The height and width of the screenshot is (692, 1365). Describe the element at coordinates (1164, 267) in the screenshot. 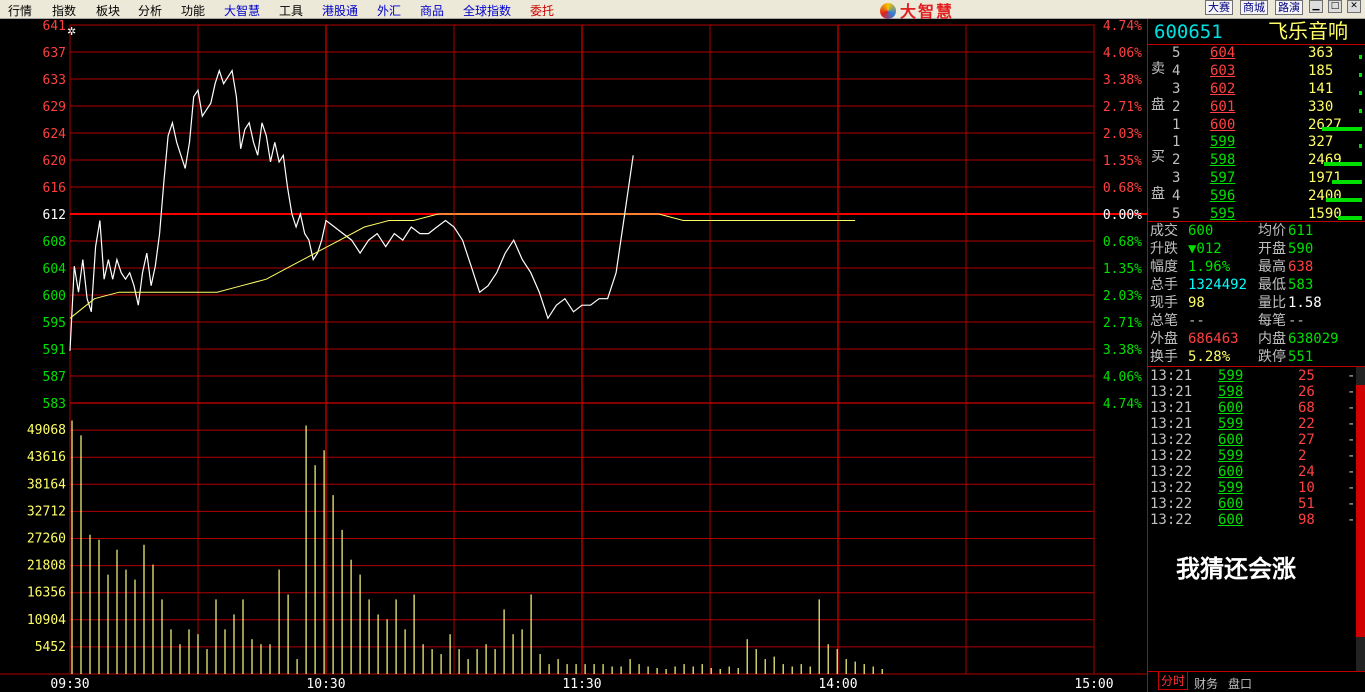

I see `stat-label: 幅度` at that location.